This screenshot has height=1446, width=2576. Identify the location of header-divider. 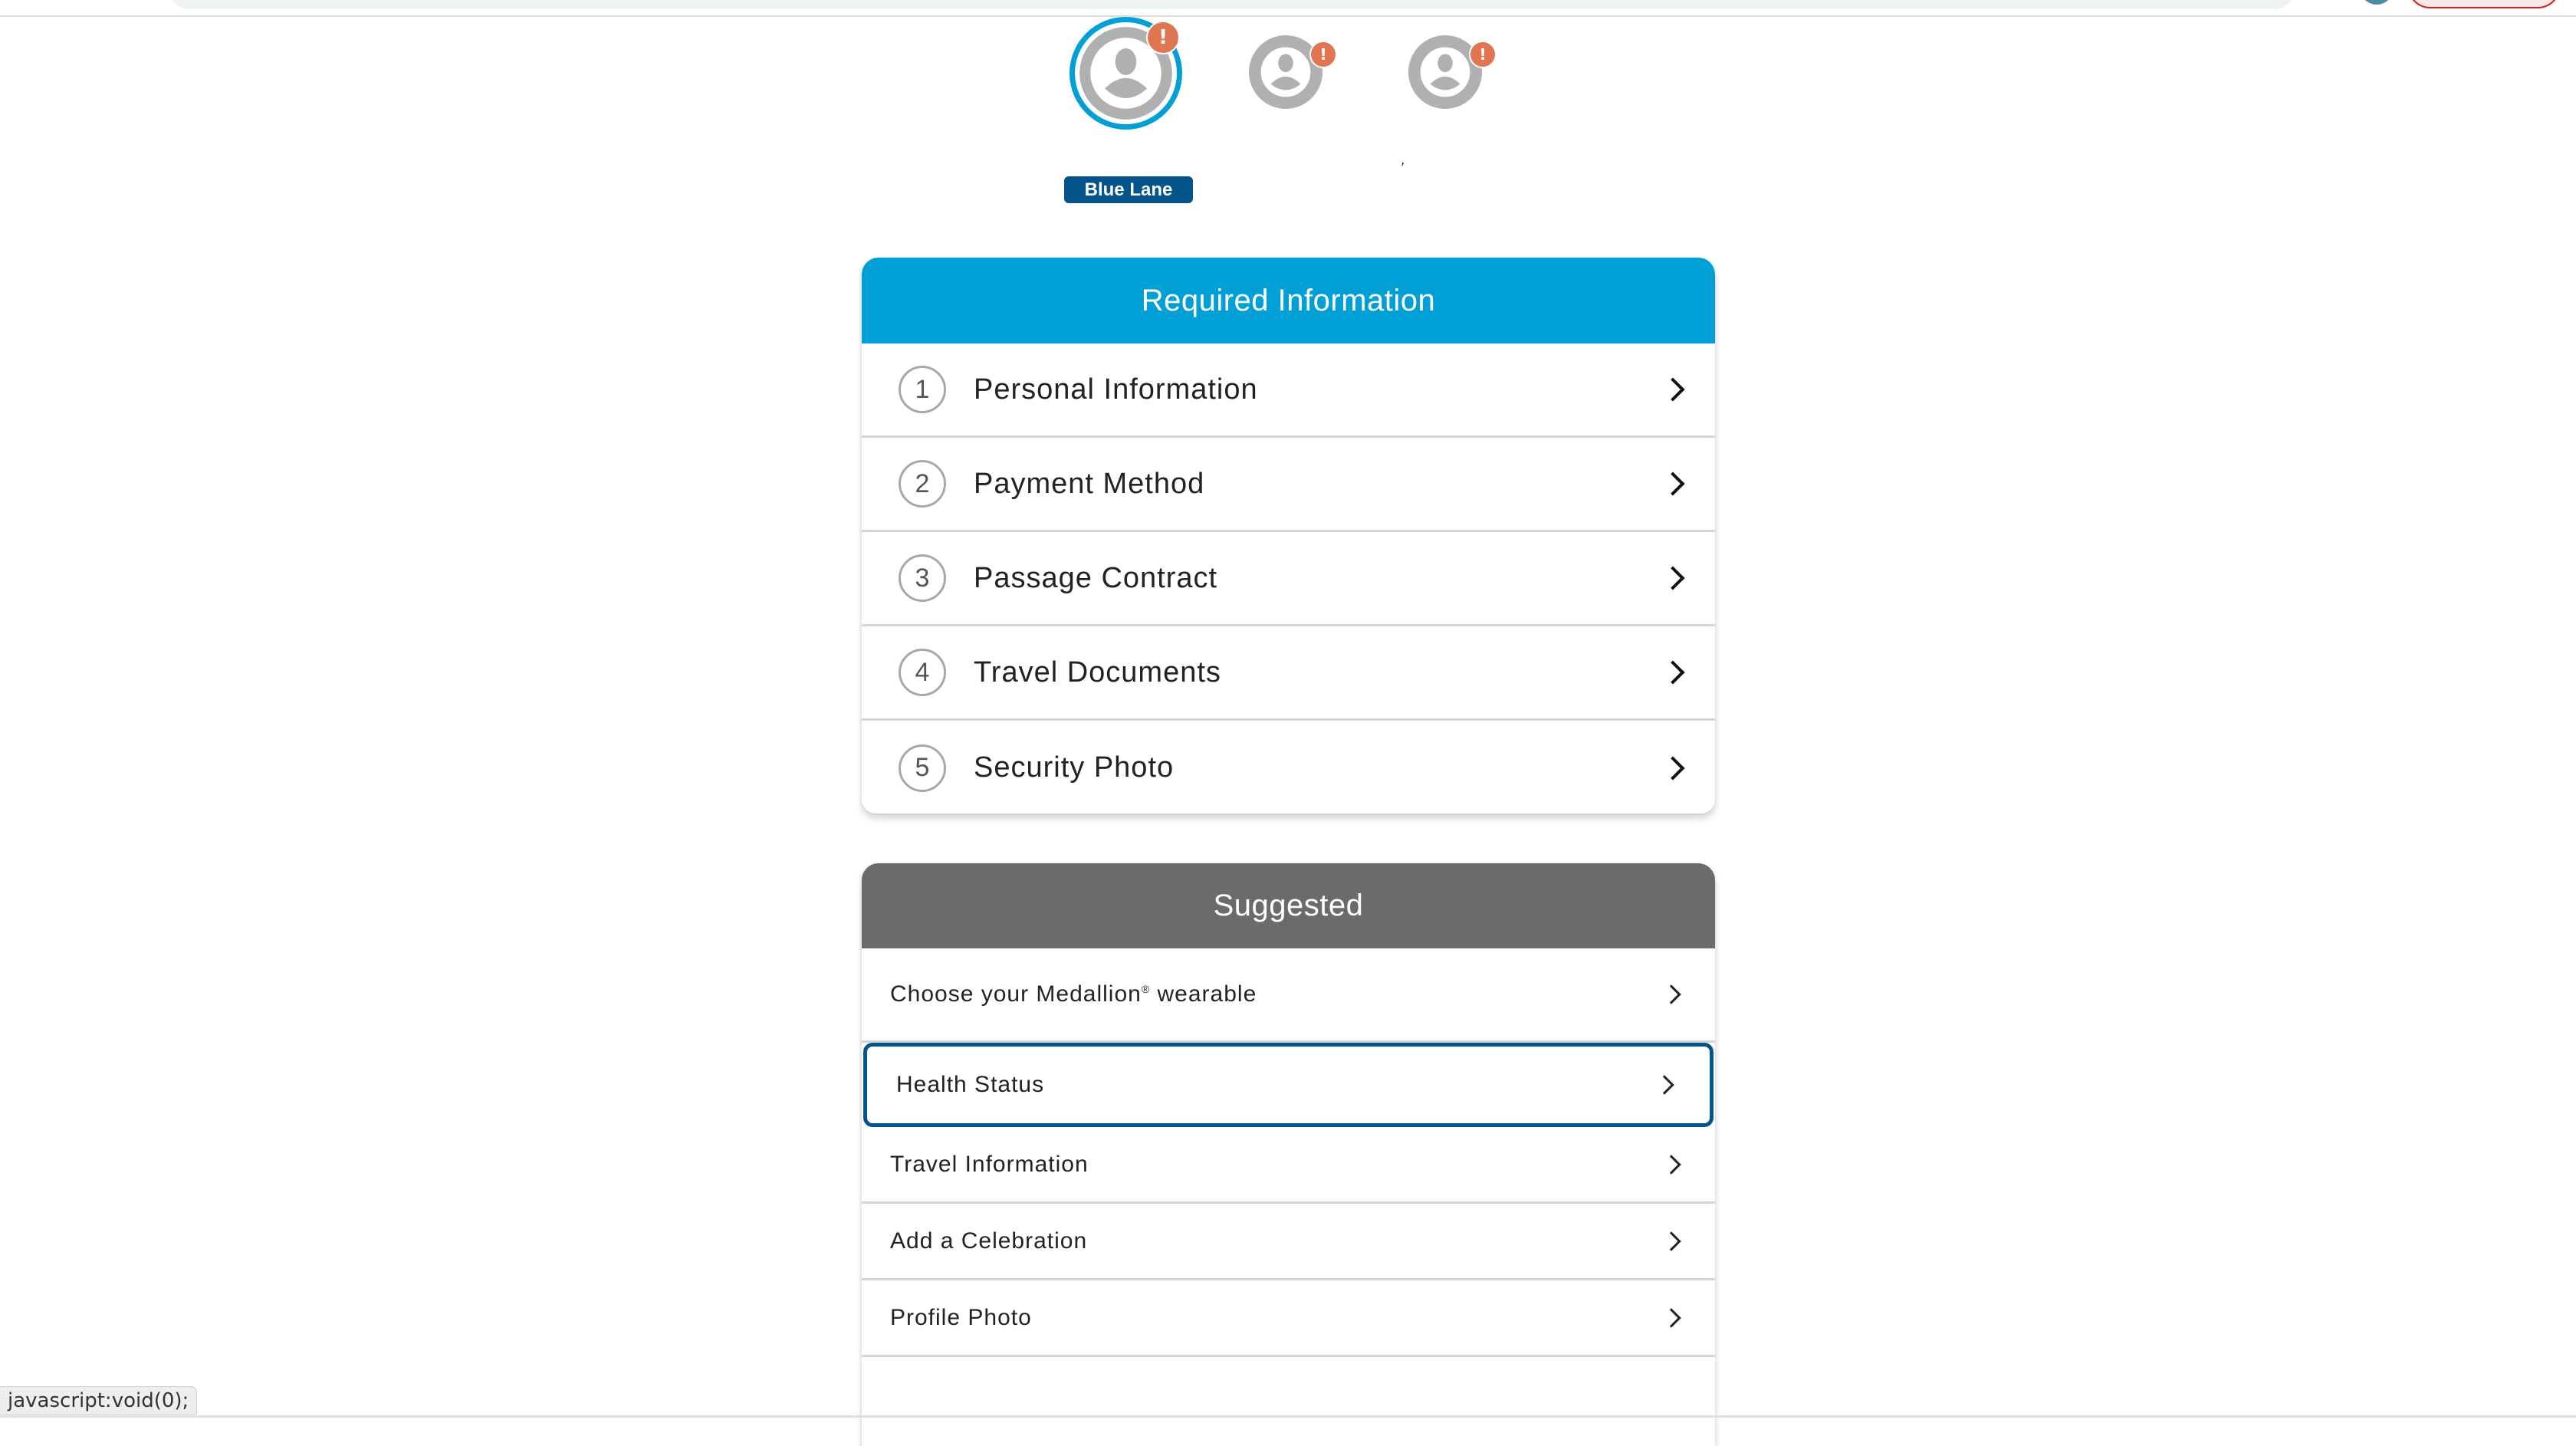
(1288, 16).